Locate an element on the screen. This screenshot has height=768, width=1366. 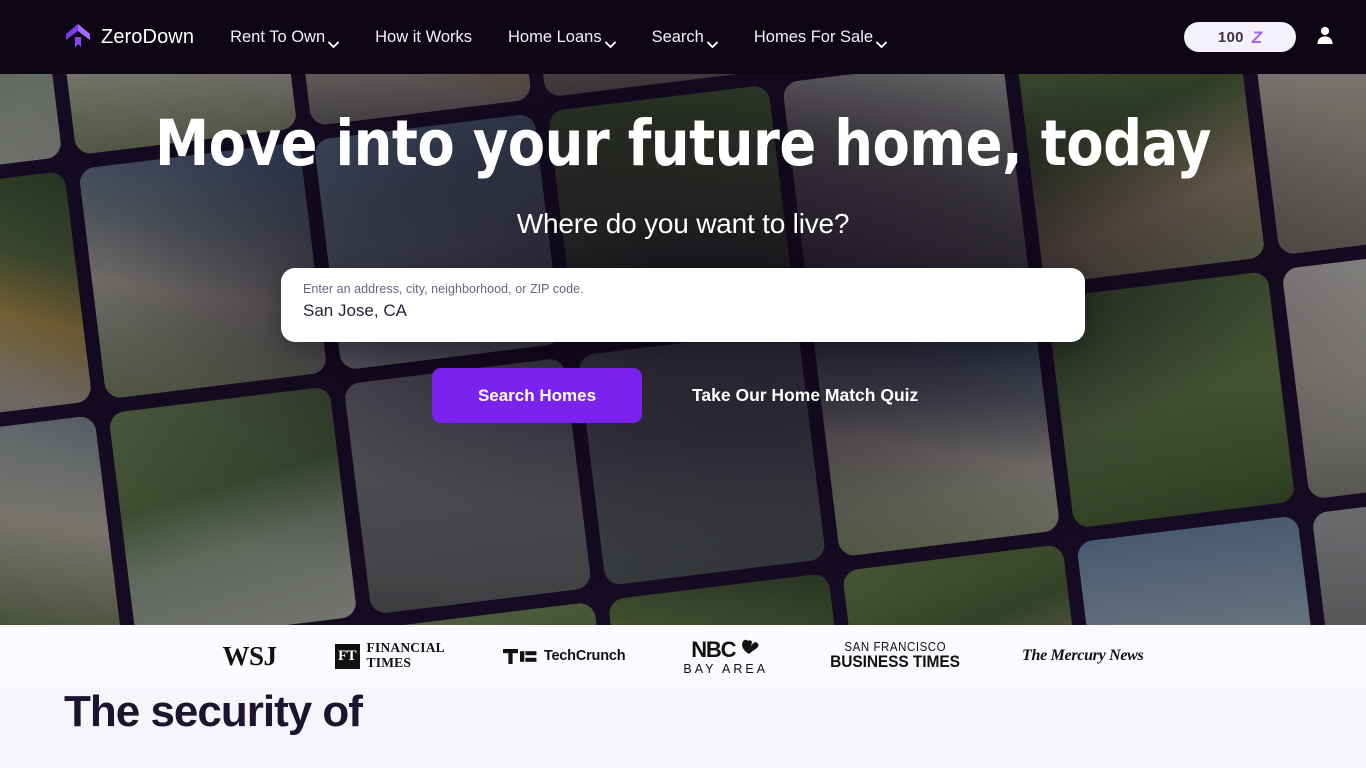
ft-logo-text: FINANCIAL TIMES is located at coordinates (406, 655).